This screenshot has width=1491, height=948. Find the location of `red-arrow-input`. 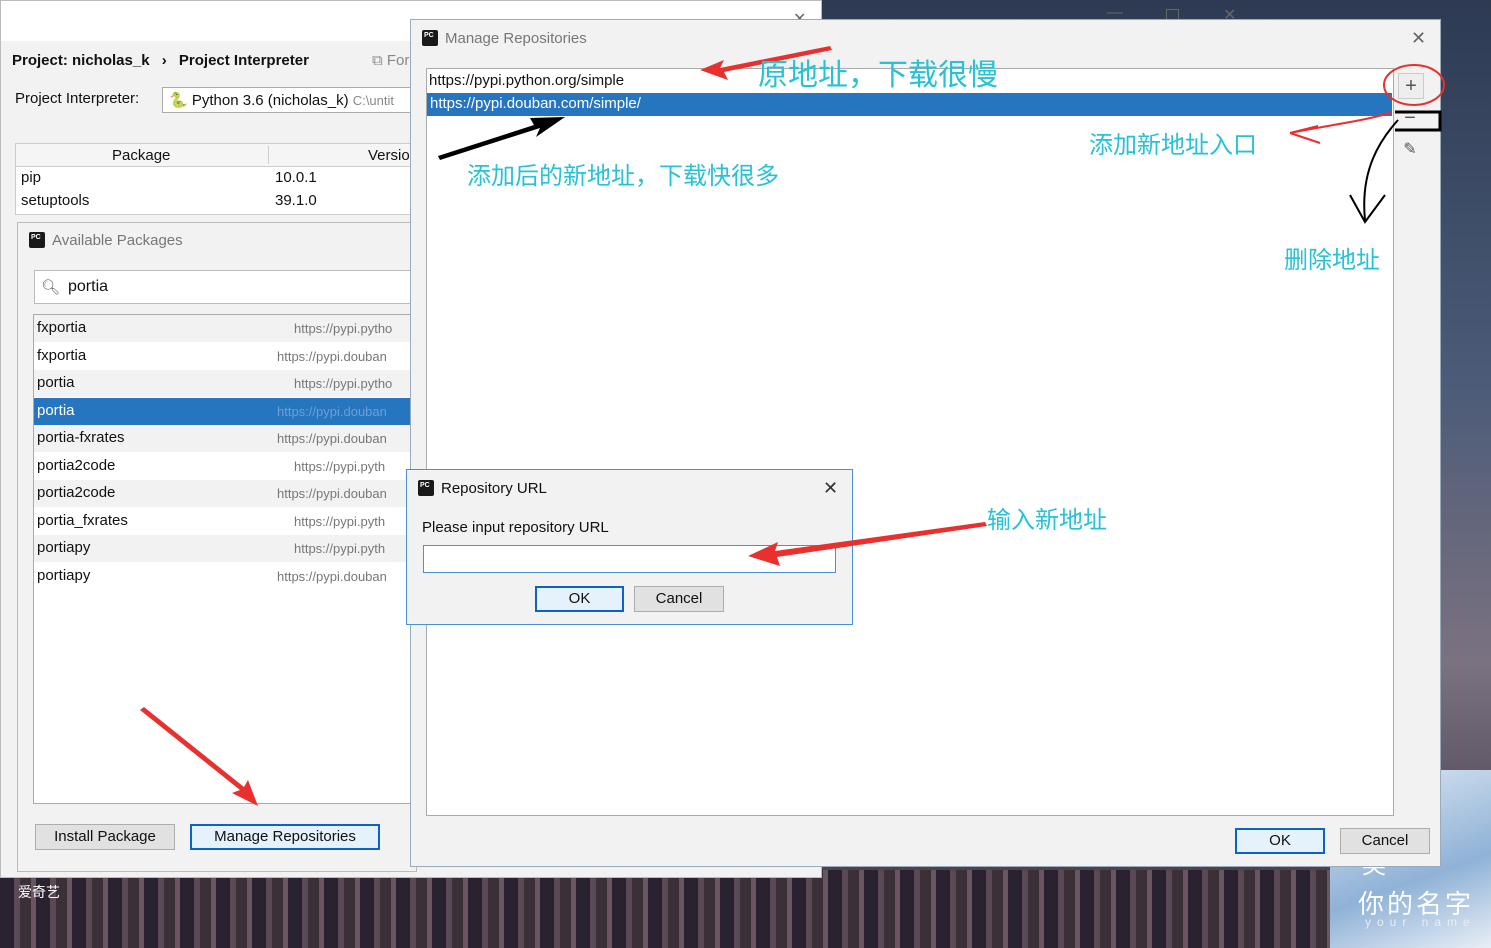

red-arrow-input is located at coordinates (867, 544).